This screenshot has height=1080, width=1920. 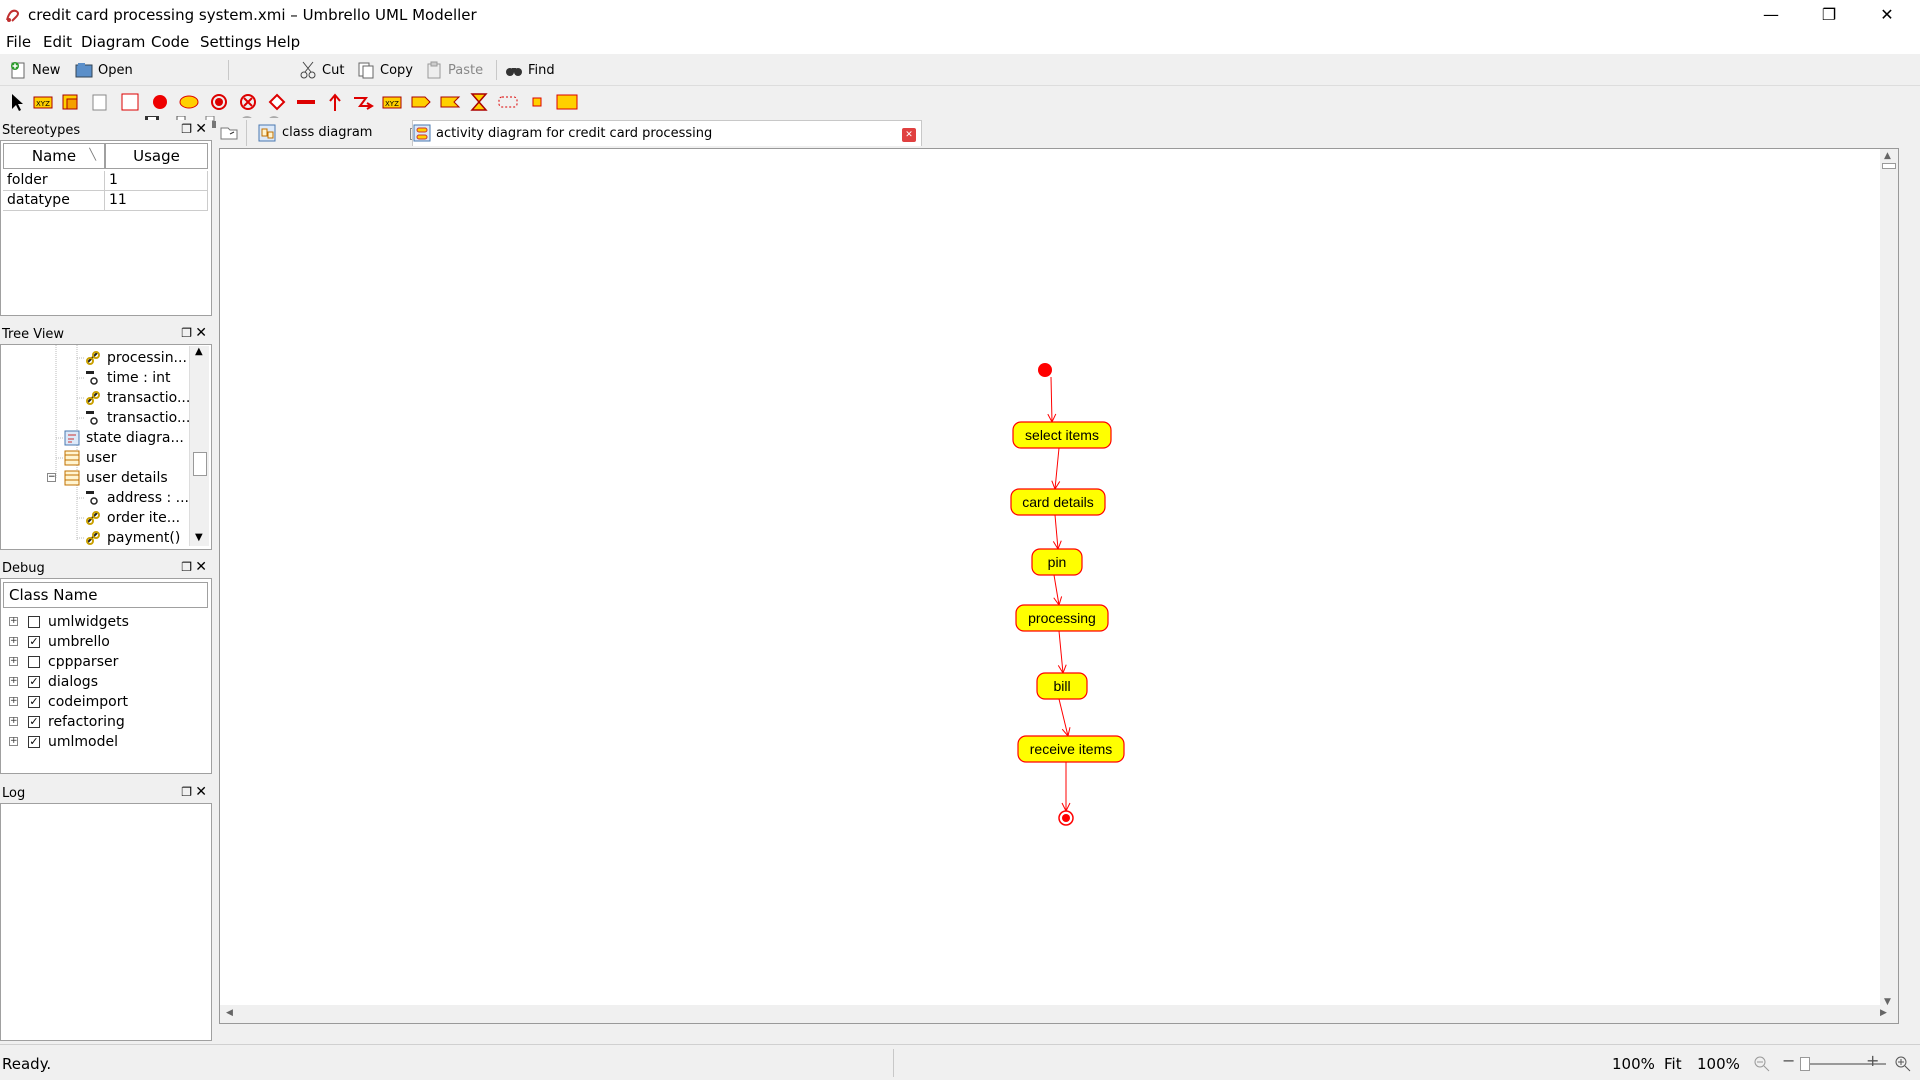 I want to click on accept-signal-icon, so click(x=450, y=102).